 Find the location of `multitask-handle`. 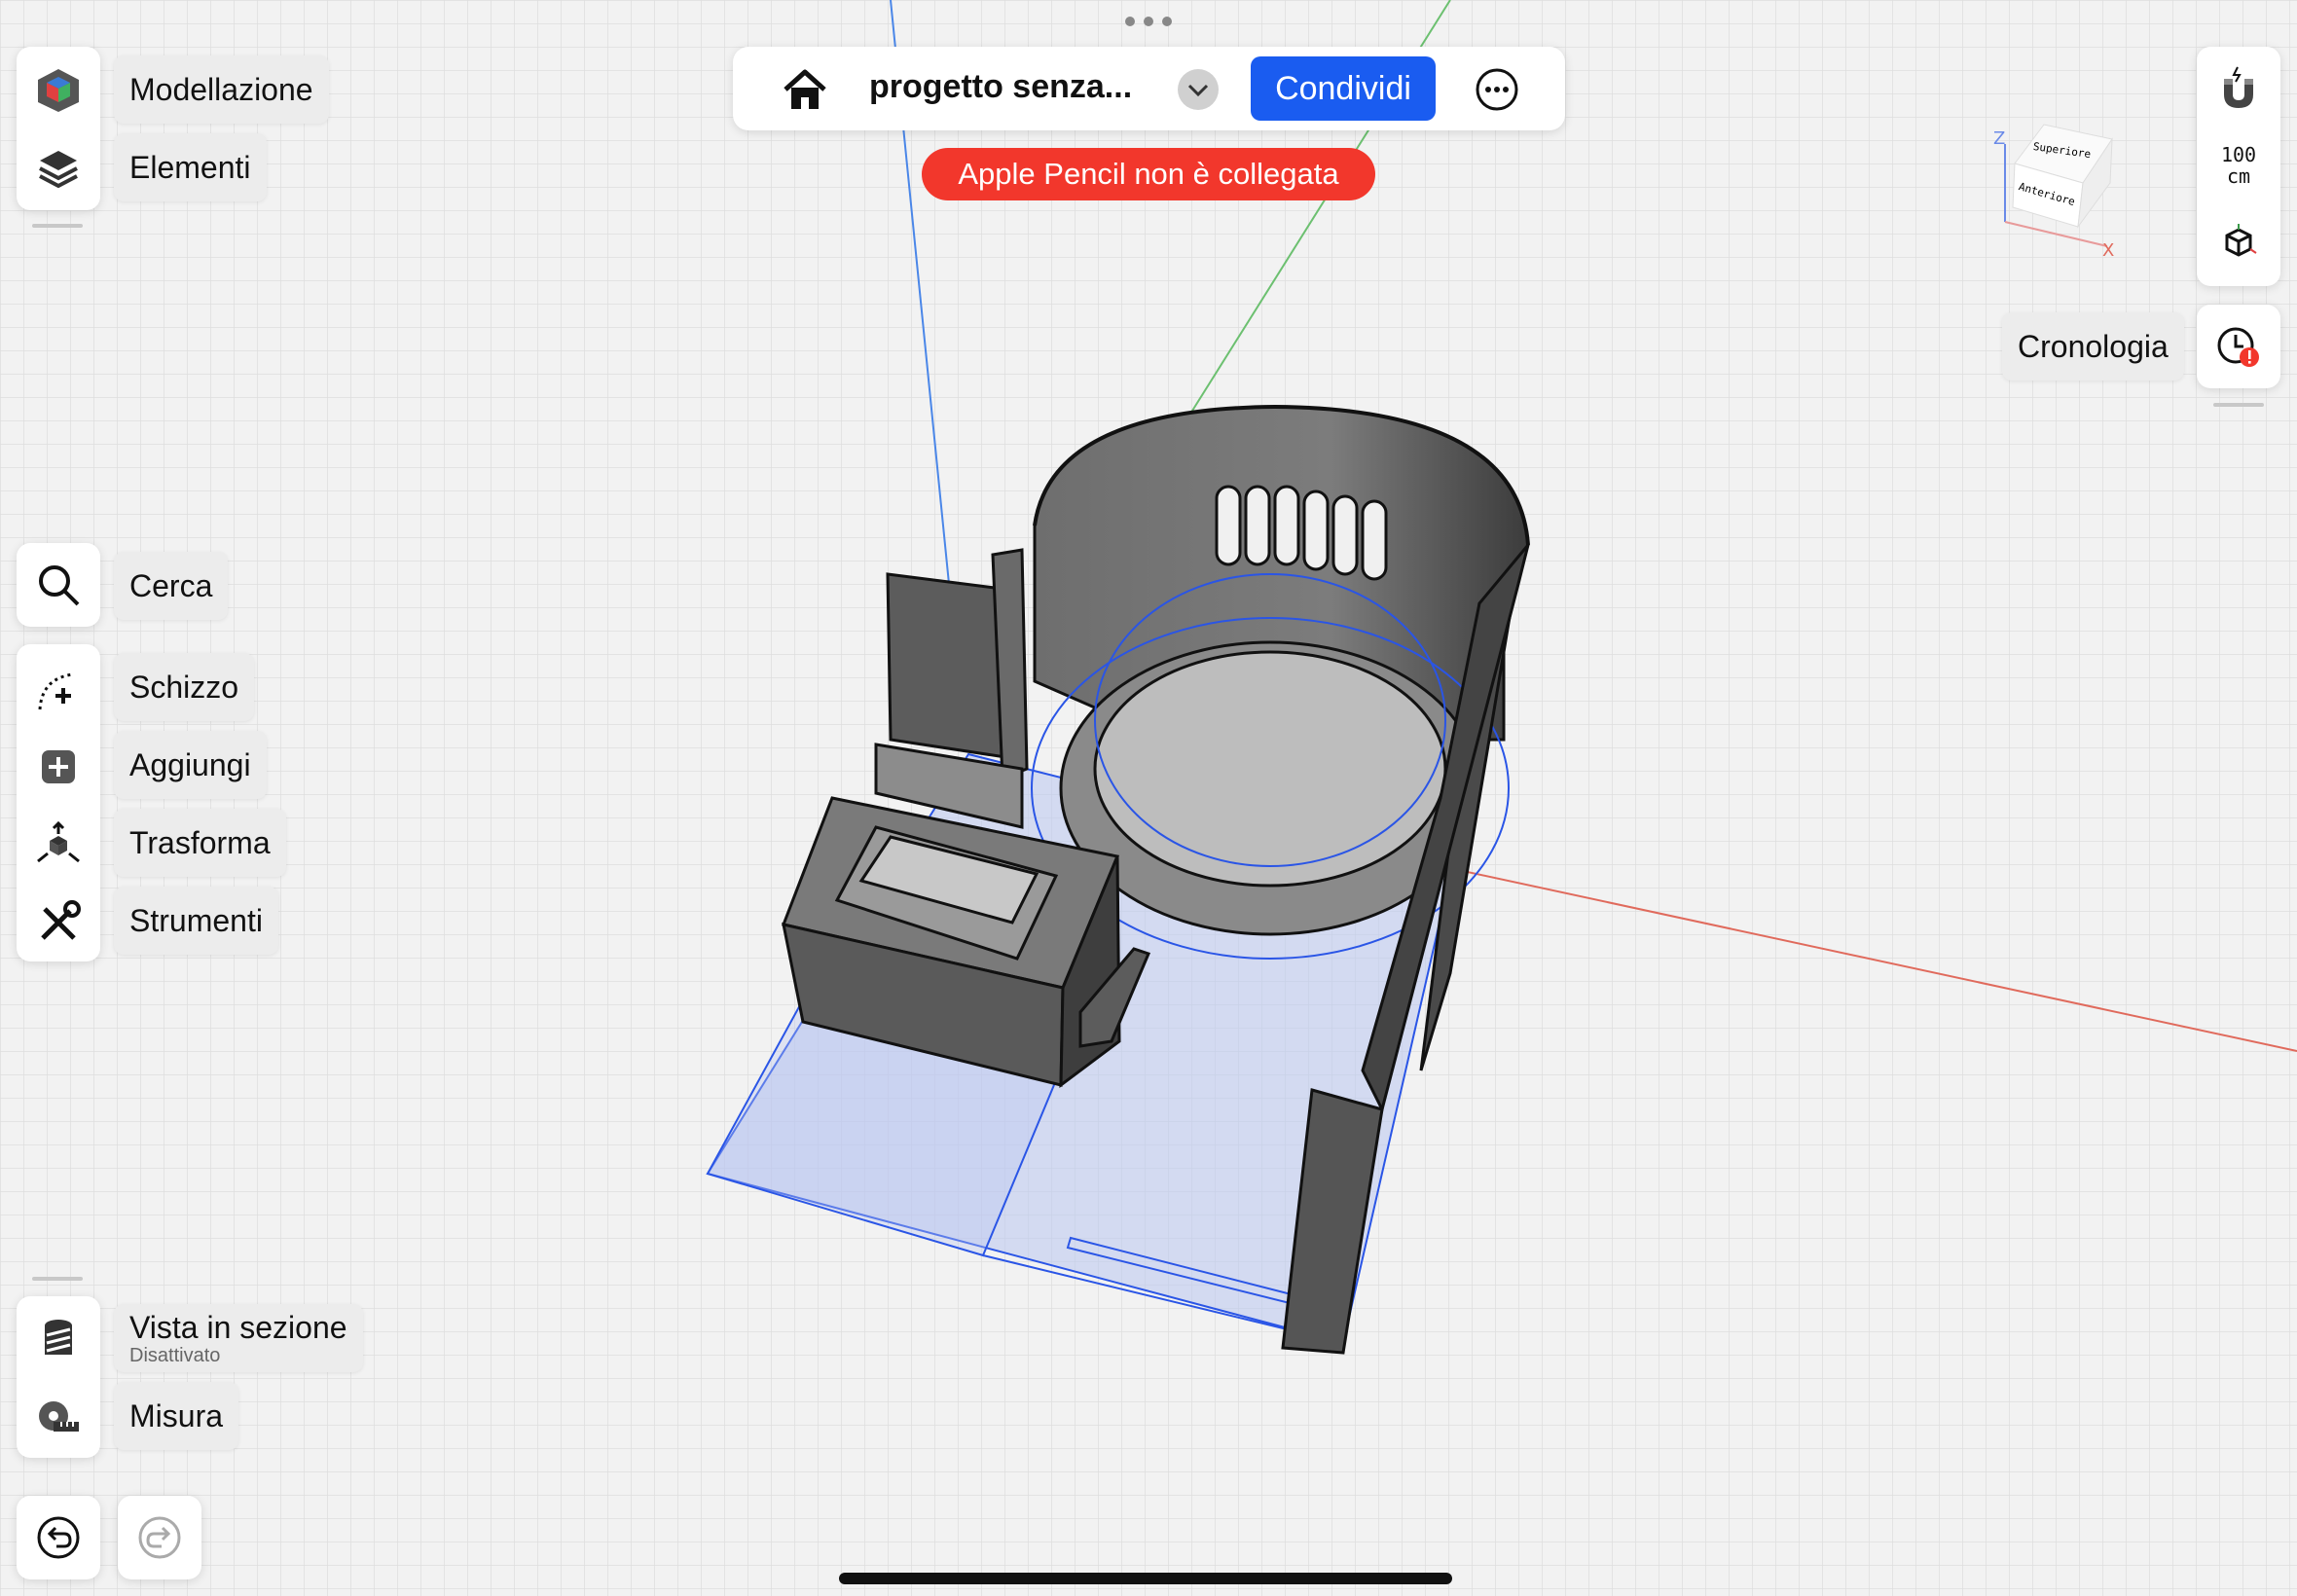

multitask-handle is located at coordinates (1148, 22).